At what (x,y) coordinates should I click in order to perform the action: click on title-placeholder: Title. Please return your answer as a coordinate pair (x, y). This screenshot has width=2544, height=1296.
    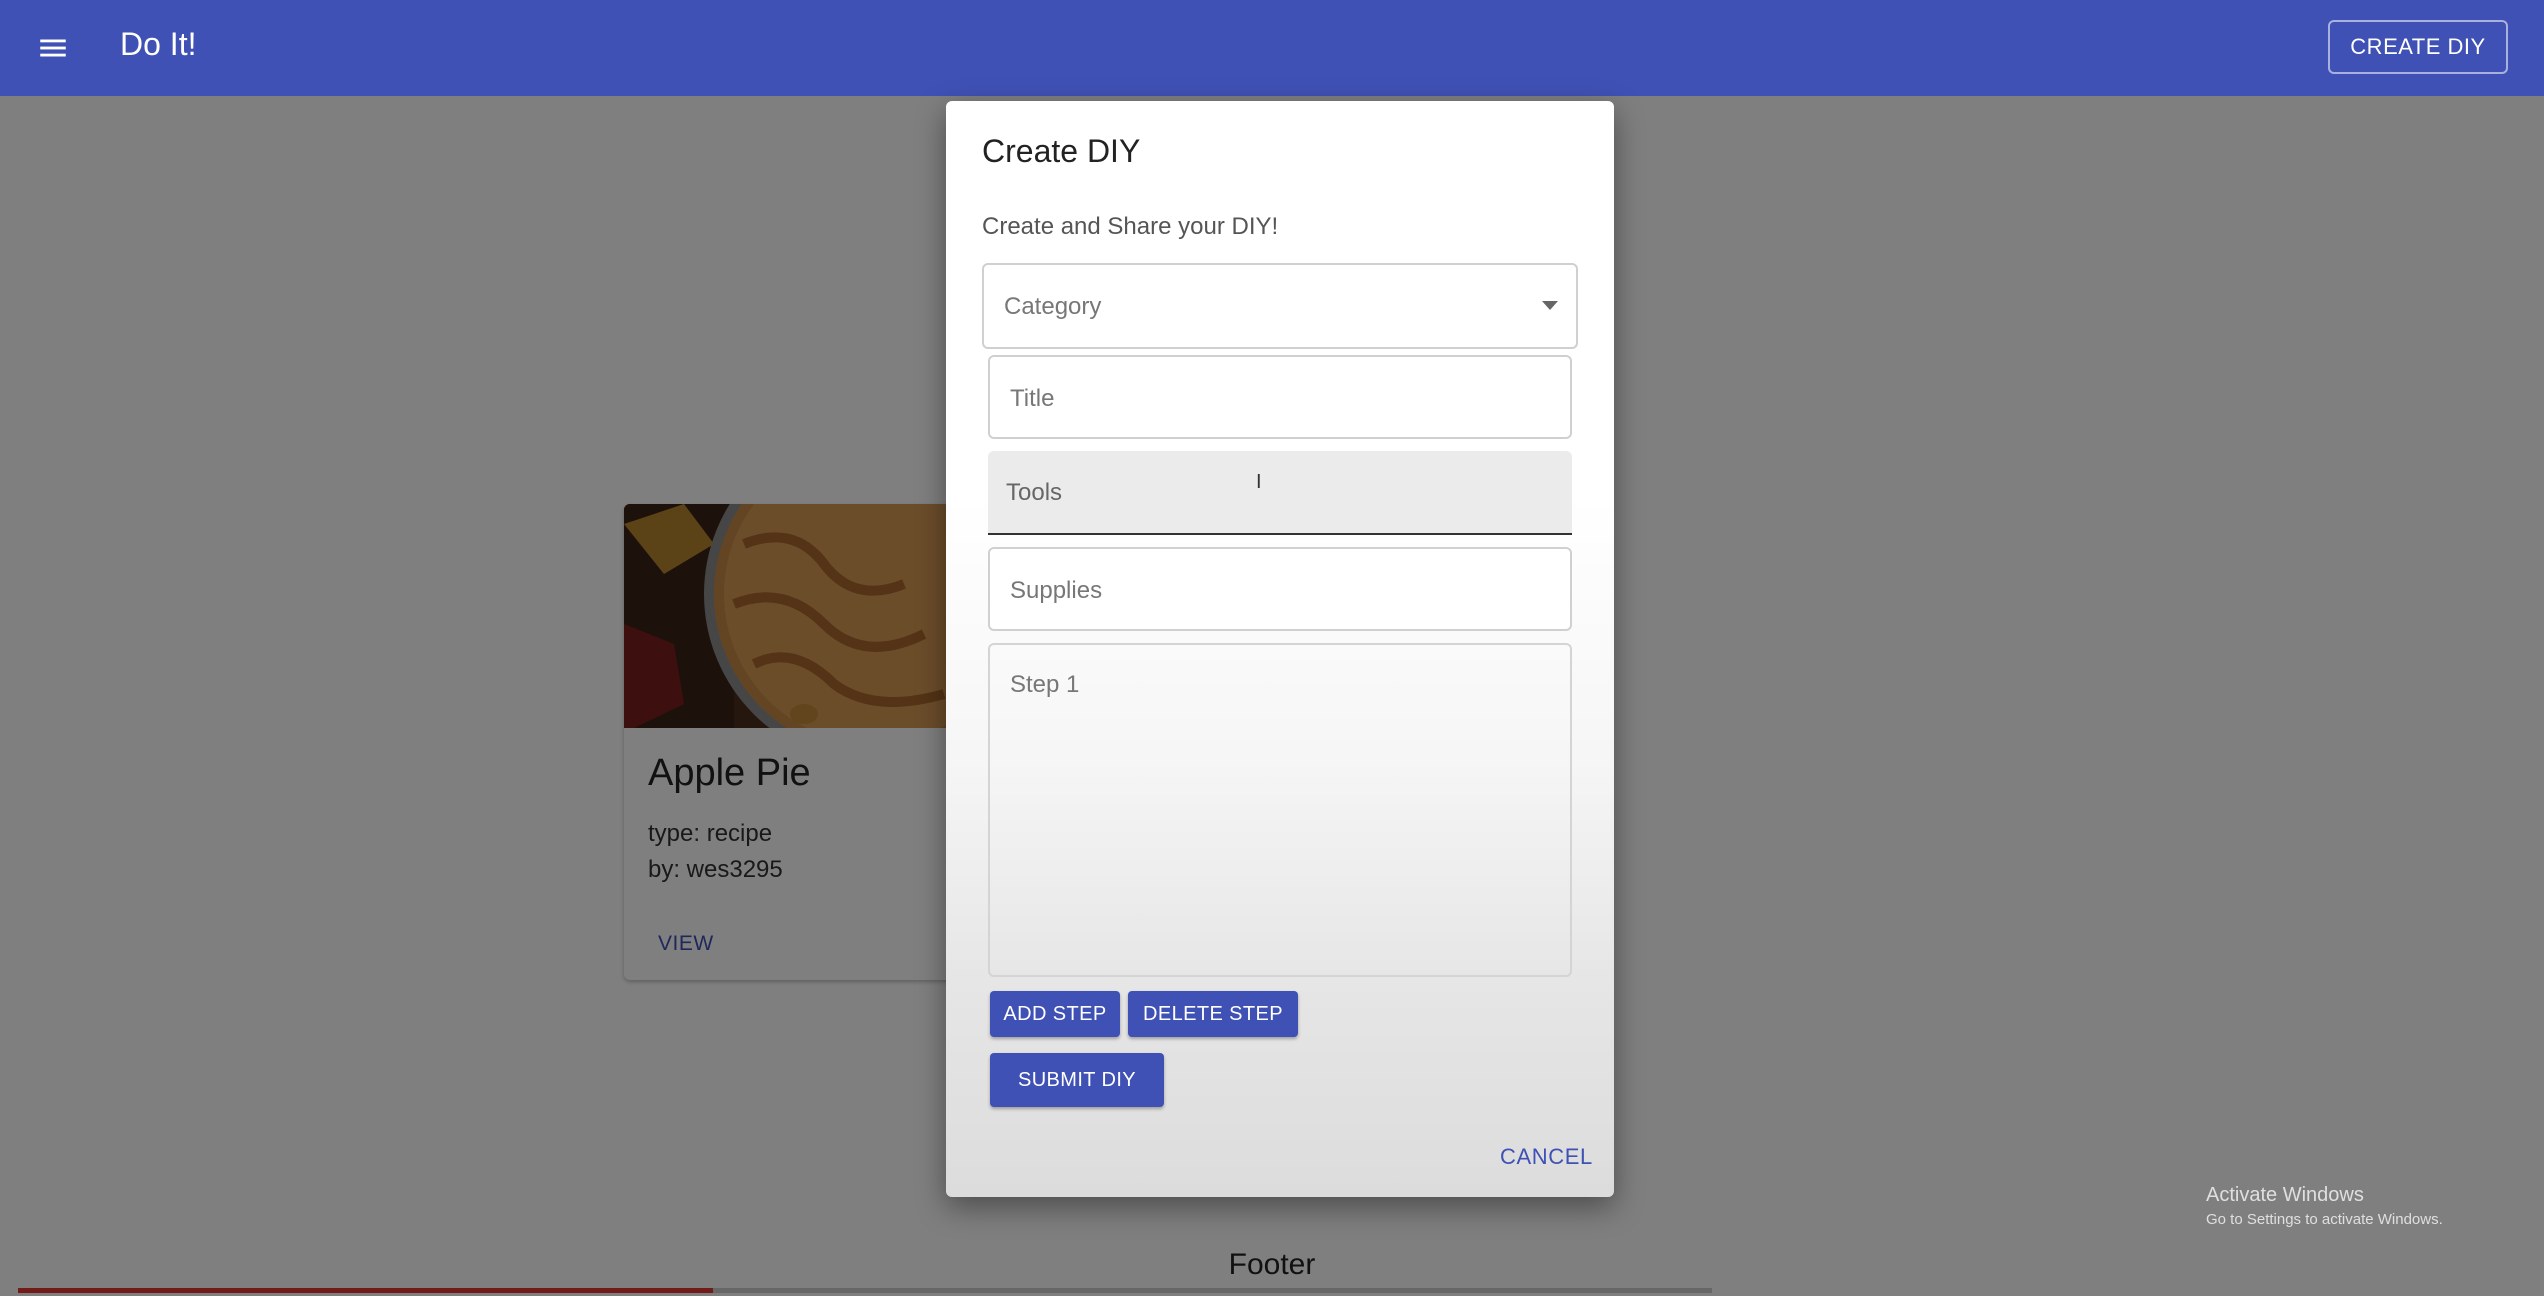
    Looking at the image, I should click on (1032, 398).